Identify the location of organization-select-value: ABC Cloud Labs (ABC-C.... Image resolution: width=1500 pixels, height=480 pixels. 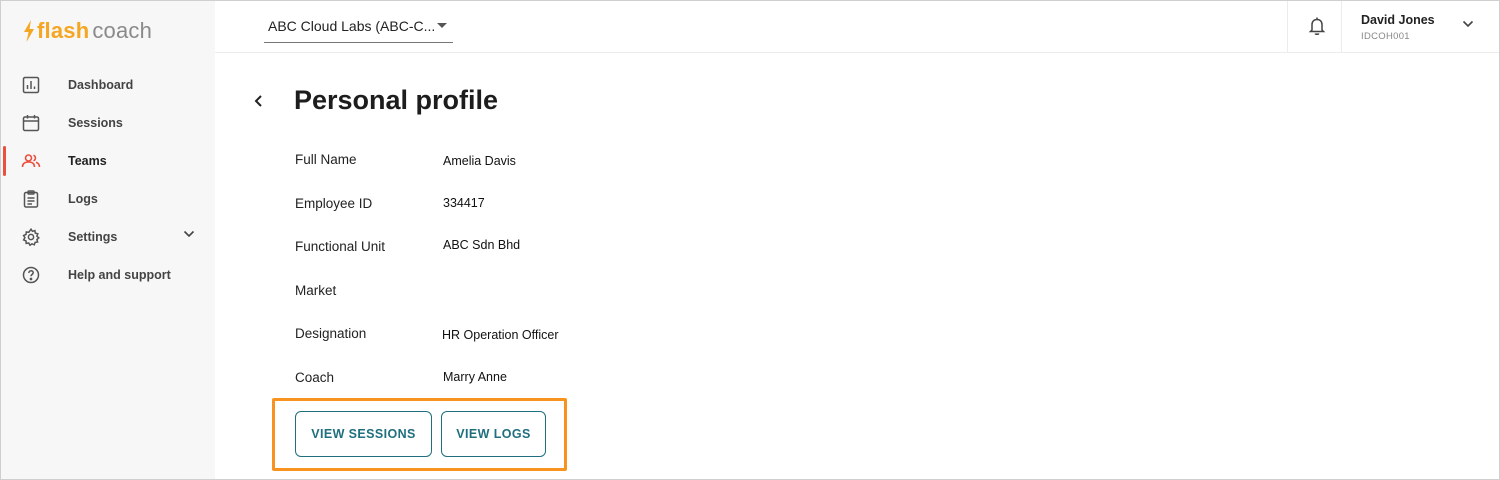
(352, 26).